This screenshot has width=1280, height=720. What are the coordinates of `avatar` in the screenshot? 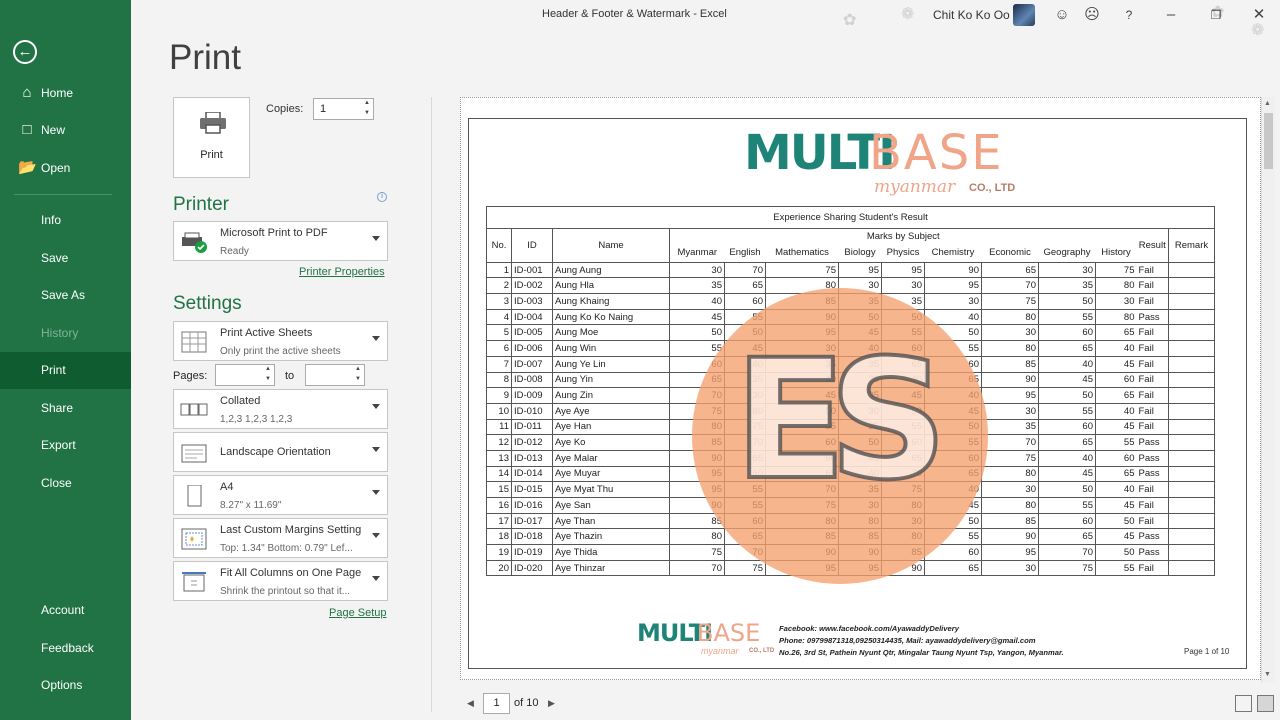 It's located at (1024, 15).